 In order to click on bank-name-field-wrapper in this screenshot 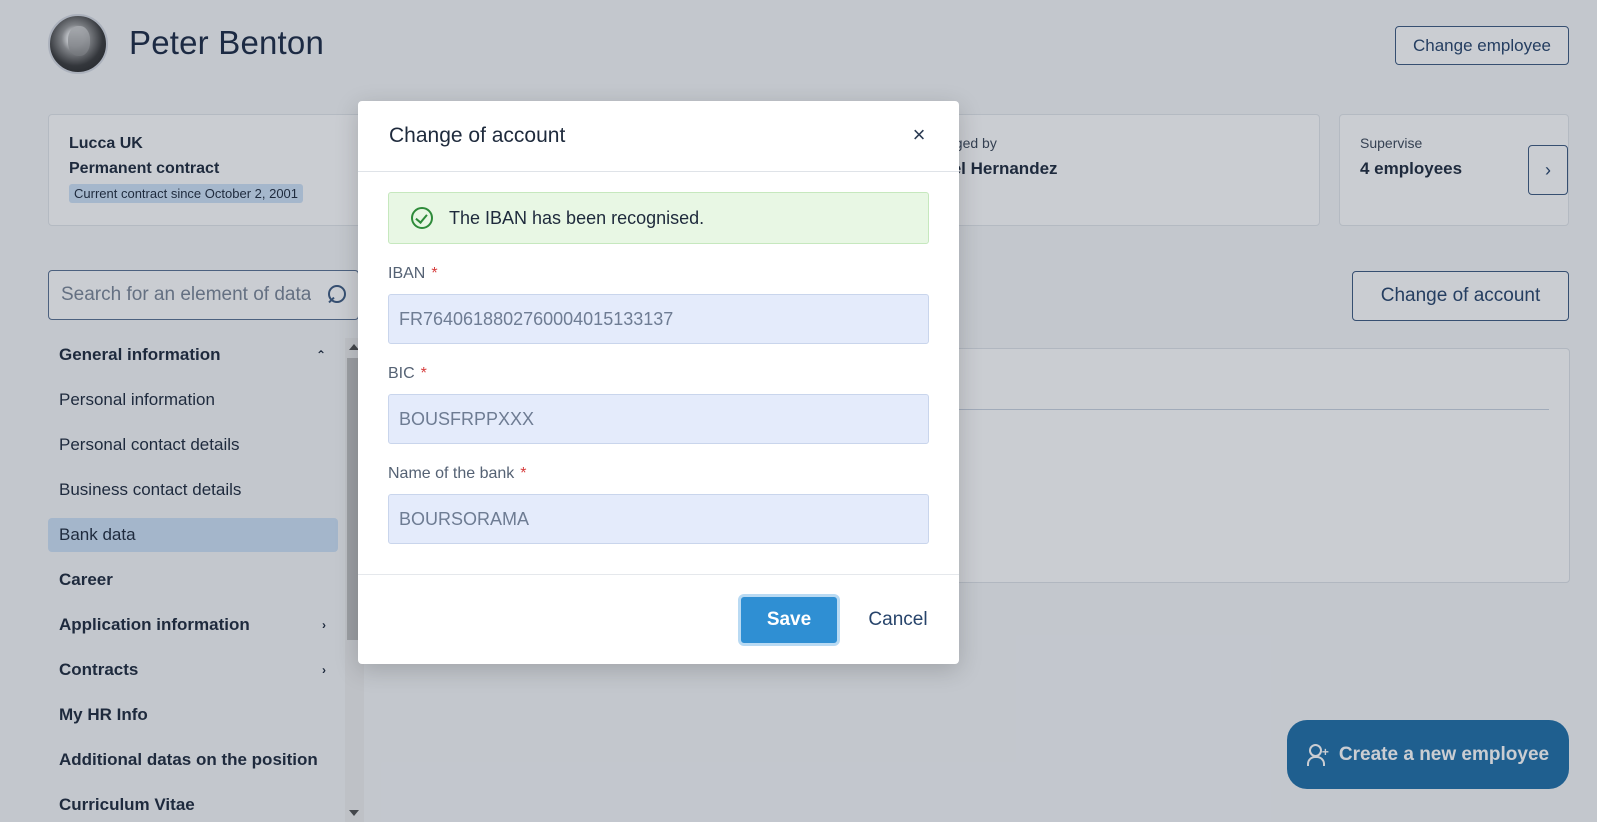, I will do `click(658, 519)`.